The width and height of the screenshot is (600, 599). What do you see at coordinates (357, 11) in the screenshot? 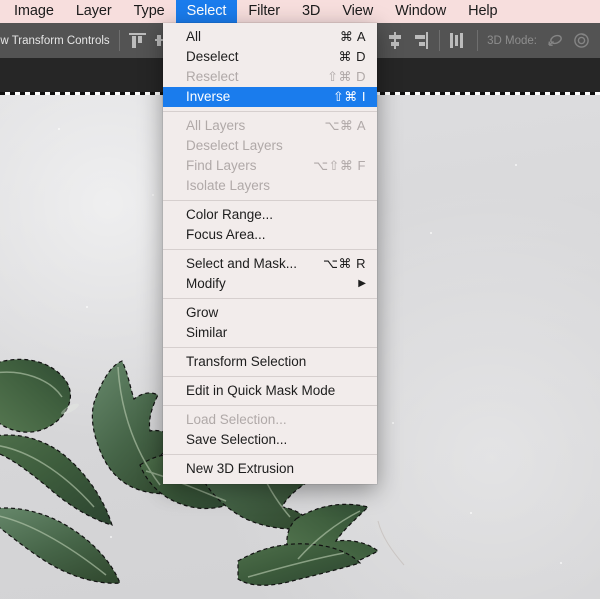
I see `menubar-item-view: View` at bounding box center [357, 11].